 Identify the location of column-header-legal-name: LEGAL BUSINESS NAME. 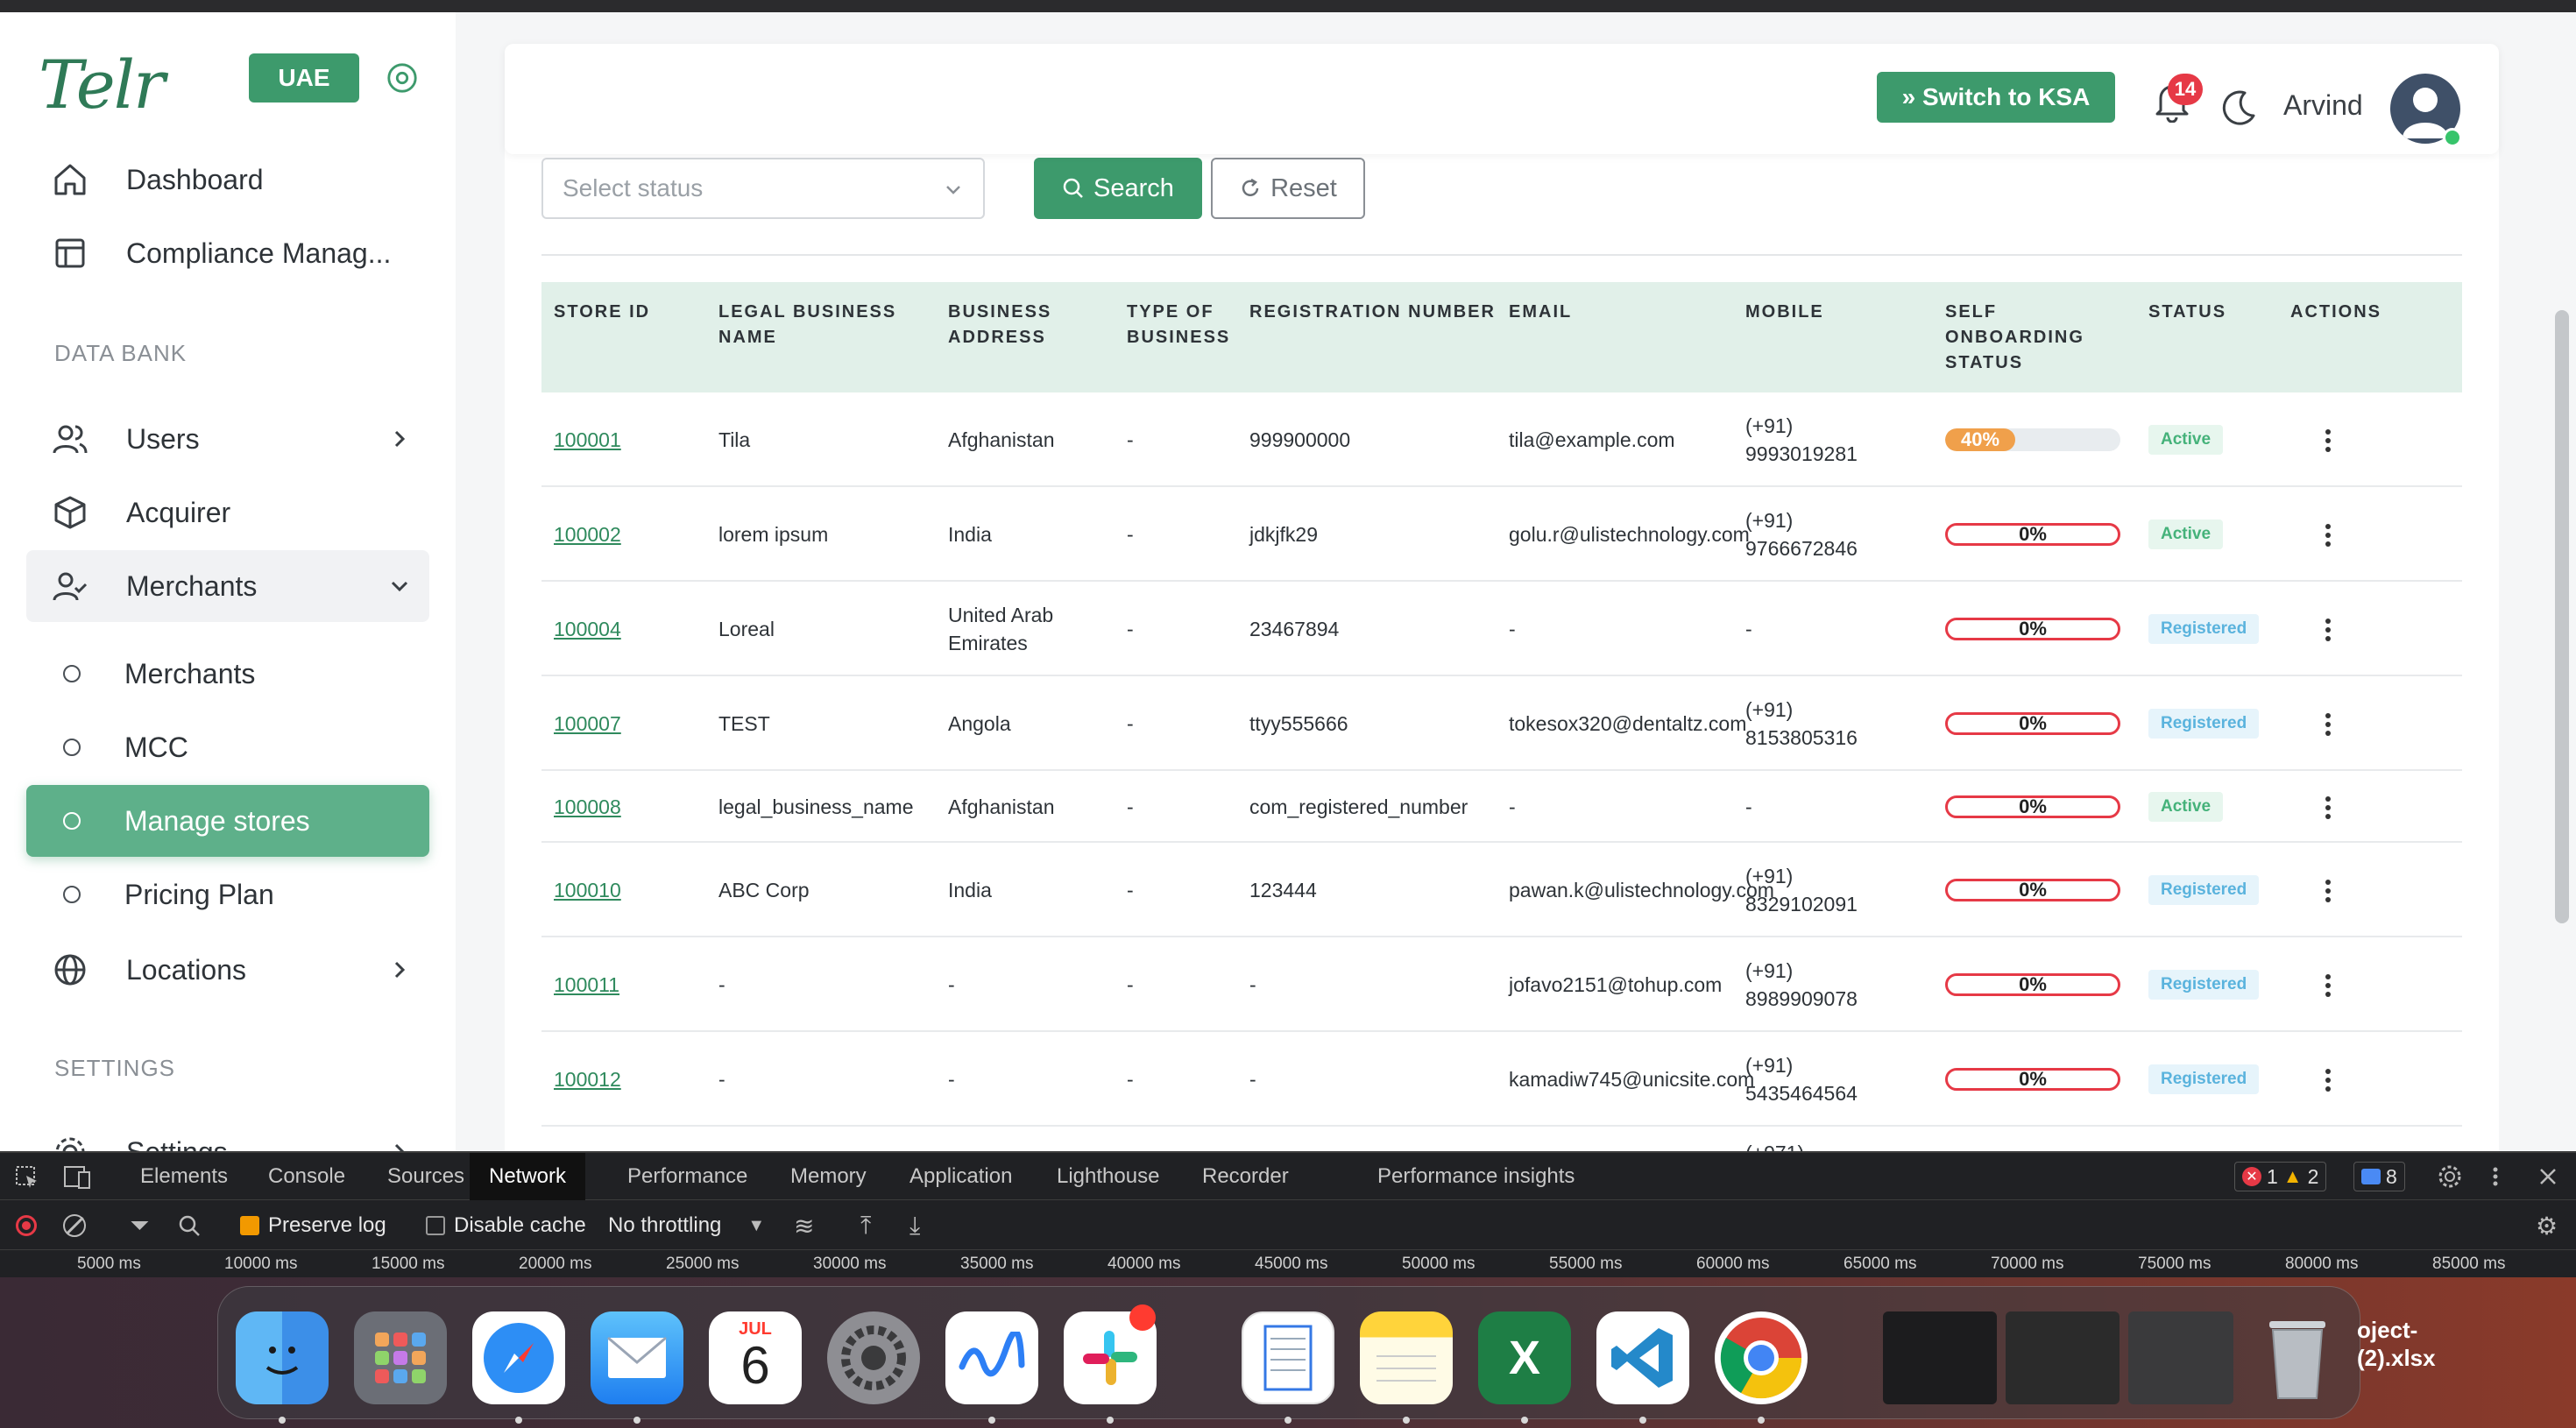
(819, 325).